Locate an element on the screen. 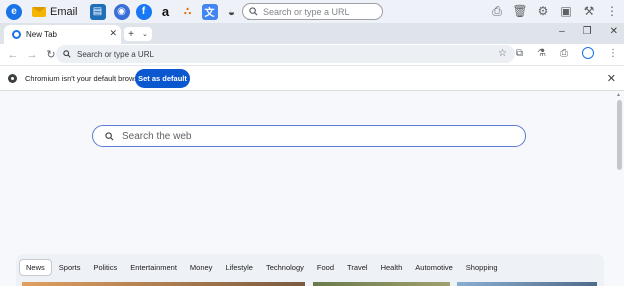 Image resolution: width=624 pixels, height=286 pixels. print-icon: ⎙ is located at coordinates (497, 11).